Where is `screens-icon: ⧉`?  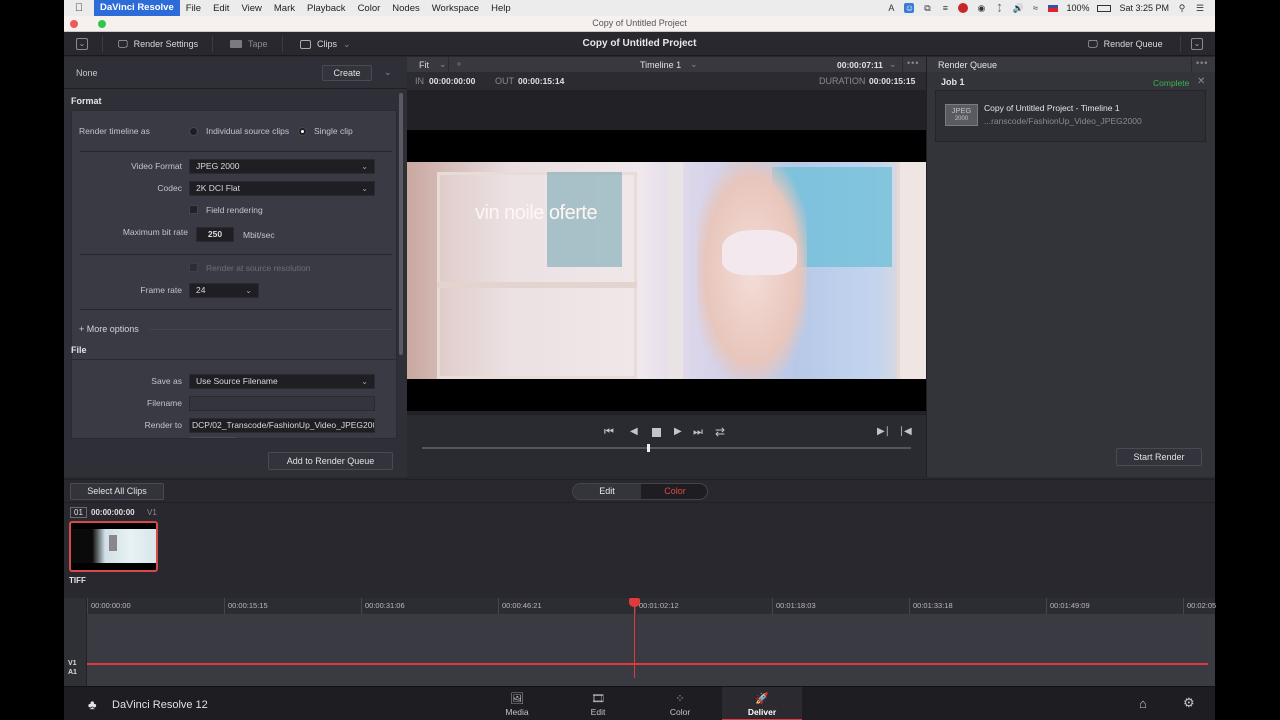 screens-icon: ⧉ is located at coordinates (927, 8).